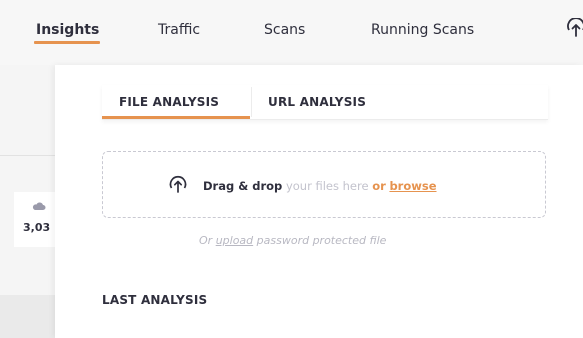  Describe the element at coordinates (37, 227) in the screenshot. I see `stat-value: 3,03` at that location.